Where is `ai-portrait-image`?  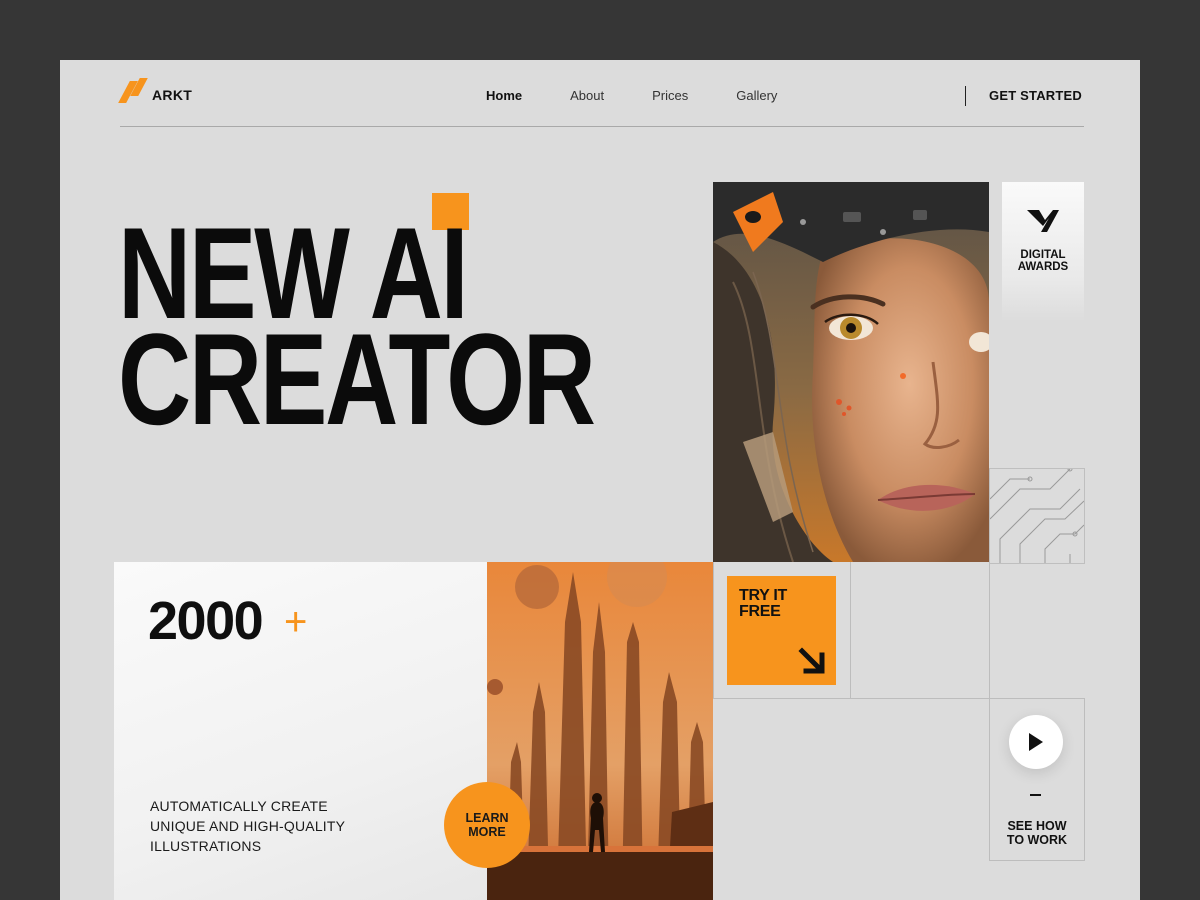 ai-portrait-image is located at coordinates (851, 372).